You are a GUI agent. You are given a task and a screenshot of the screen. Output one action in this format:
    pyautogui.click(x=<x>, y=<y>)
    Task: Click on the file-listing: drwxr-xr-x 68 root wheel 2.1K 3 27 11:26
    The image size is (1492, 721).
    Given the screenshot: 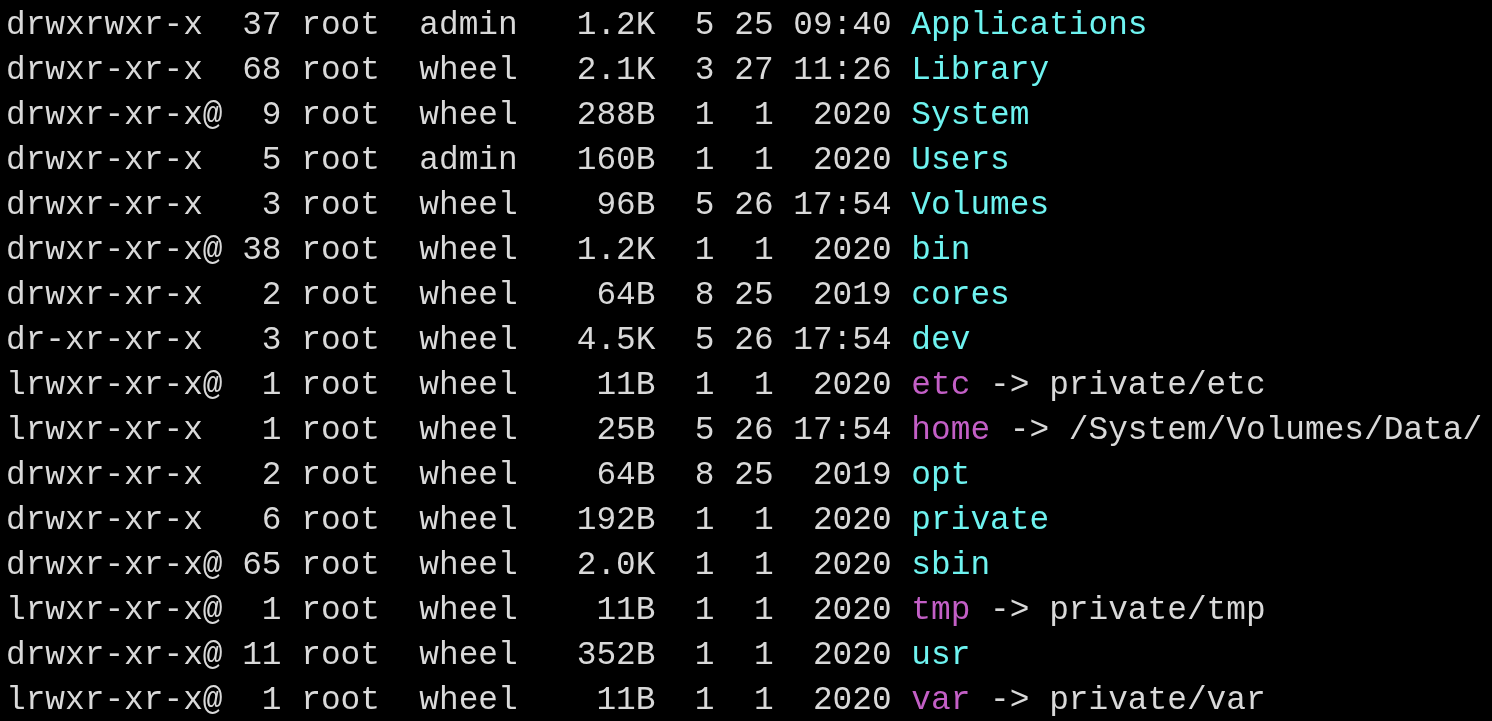 What is the action you would take?
    pyautogui.click(x=449, y=71)
    